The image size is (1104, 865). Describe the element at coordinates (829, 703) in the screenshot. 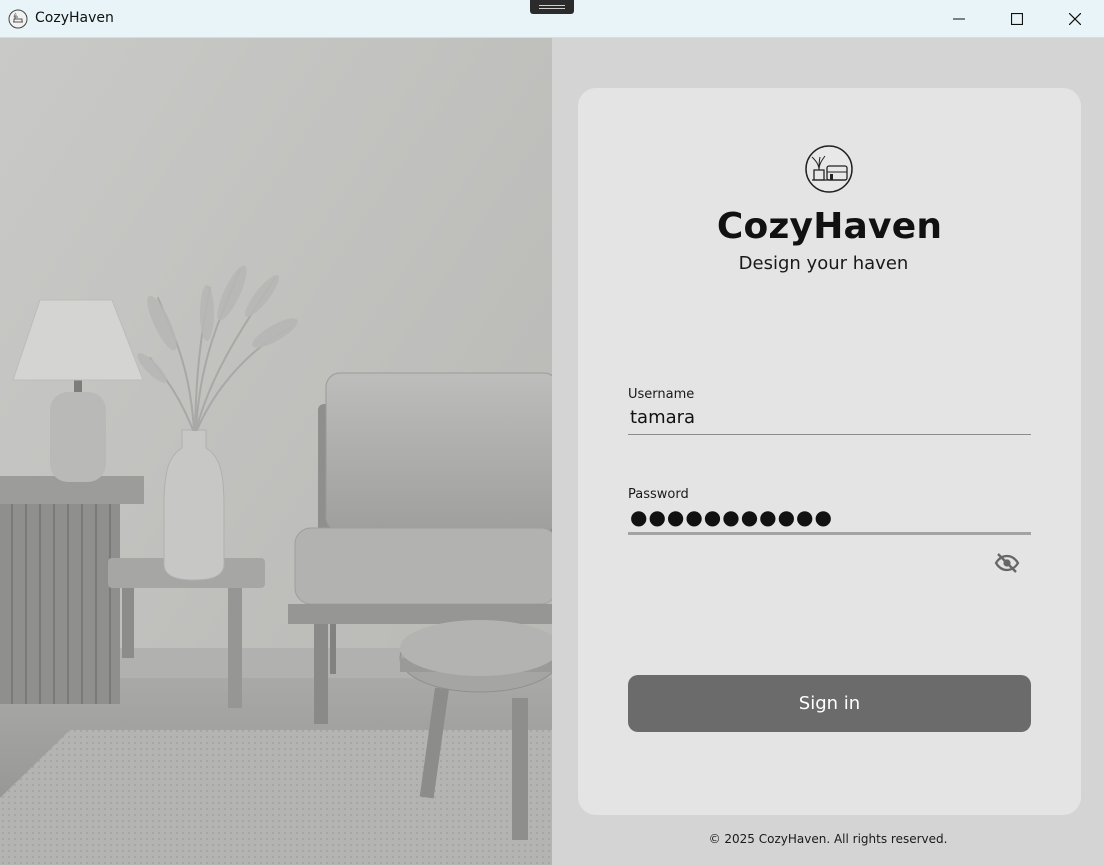

I see `sign-in-button: Sign in` at that location.